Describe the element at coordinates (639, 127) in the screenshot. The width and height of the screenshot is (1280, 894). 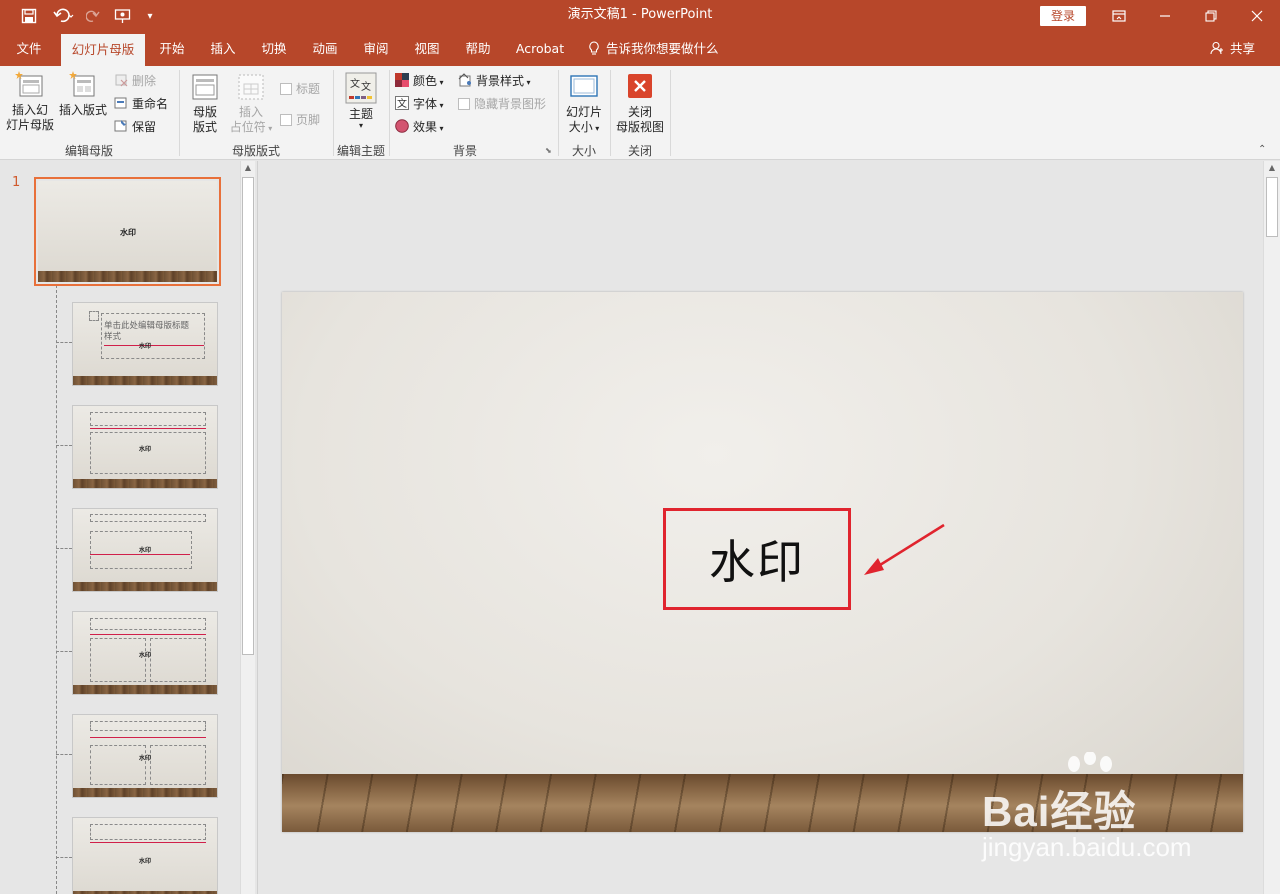
I see `close-master-view-label-2: 母版视图` at that location.